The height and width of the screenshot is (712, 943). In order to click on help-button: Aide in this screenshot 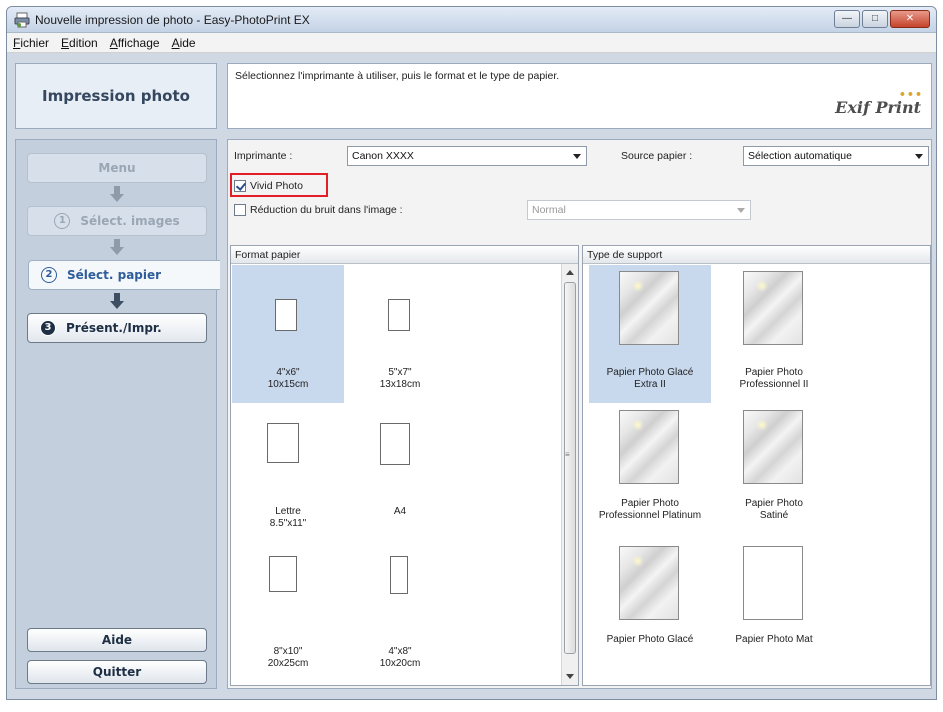, I will do `click(117, 640)`.